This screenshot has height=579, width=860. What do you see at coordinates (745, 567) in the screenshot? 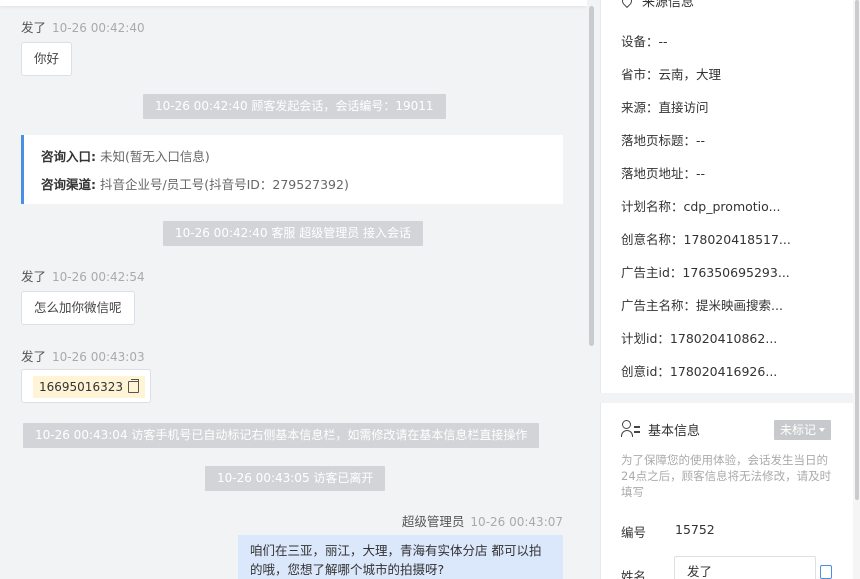
I see `name-input: 发了` at bounding box center [745, 567].